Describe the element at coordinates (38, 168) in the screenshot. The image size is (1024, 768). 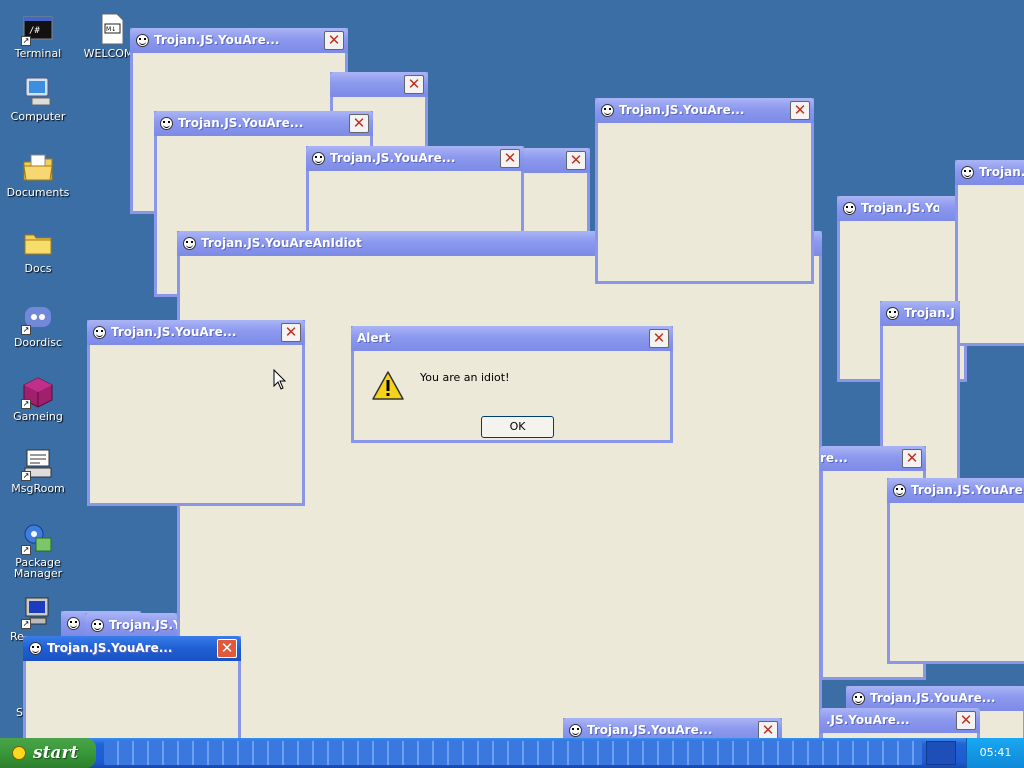
I see `documents-icon` at that location.